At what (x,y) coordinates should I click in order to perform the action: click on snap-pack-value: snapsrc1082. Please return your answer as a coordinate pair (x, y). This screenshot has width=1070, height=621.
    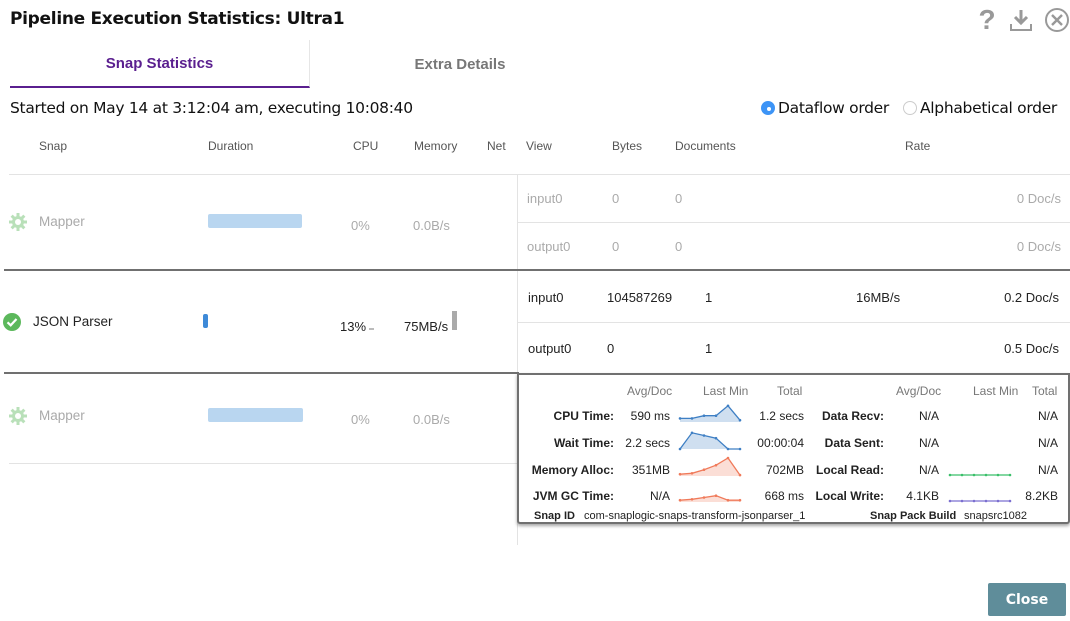
    Looking at the image, I should click on (995, 516).